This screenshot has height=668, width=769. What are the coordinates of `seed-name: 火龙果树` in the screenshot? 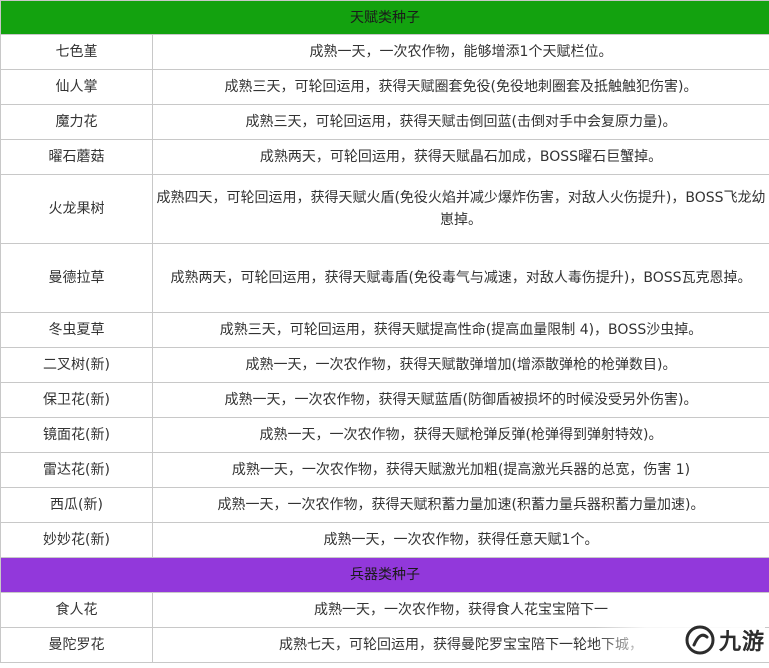 It's located at (76, 209).